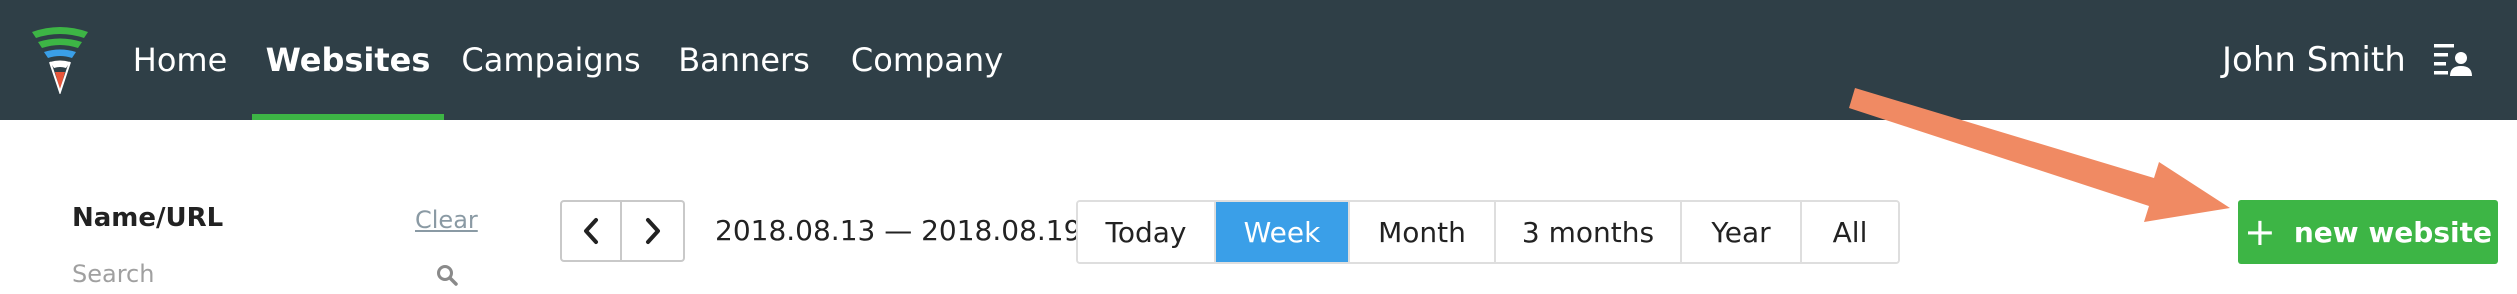 This screenshot has height=294, width=2517. I want to click on nav-item-home: Home, so click(180, 60).